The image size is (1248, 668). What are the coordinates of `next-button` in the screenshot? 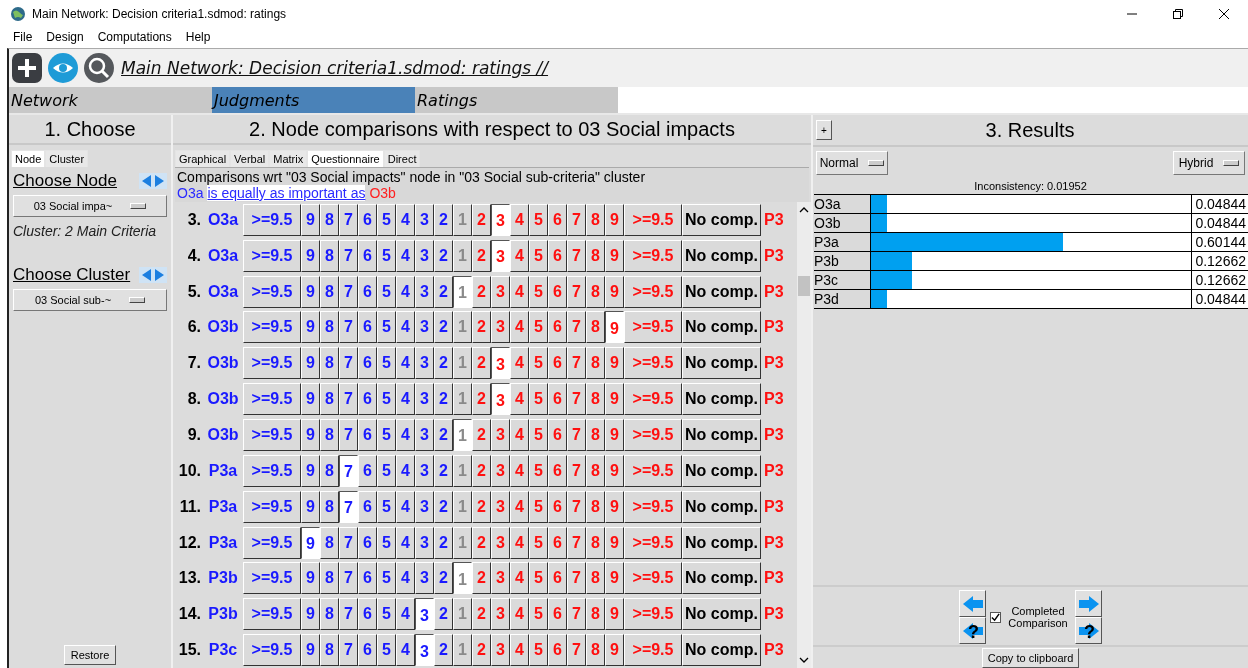 It's located at (1088, 603).